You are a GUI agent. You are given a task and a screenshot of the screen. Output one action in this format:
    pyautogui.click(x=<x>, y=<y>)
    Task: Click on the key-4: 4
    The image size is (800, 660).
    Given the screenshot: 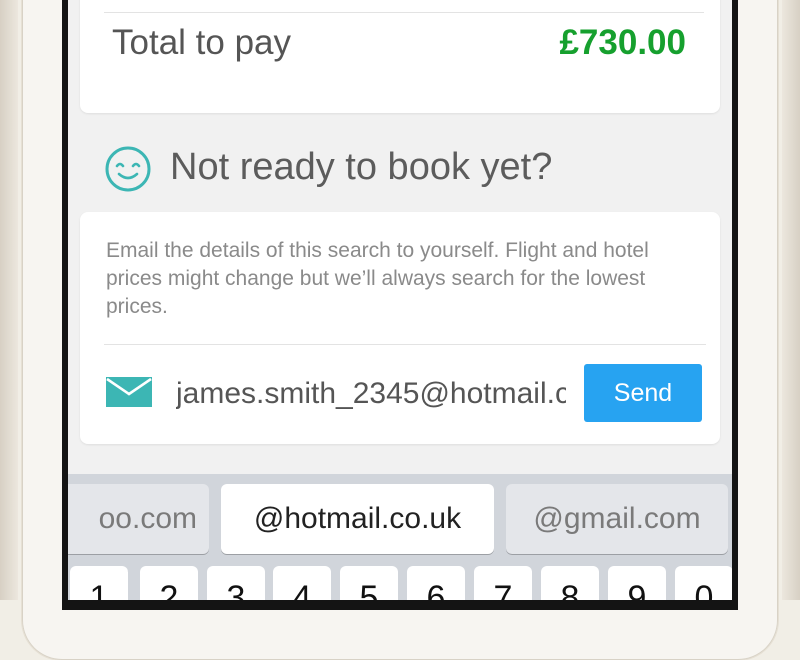 What is the action you would take?
    pyautogui.click(x=302, y=583)
    